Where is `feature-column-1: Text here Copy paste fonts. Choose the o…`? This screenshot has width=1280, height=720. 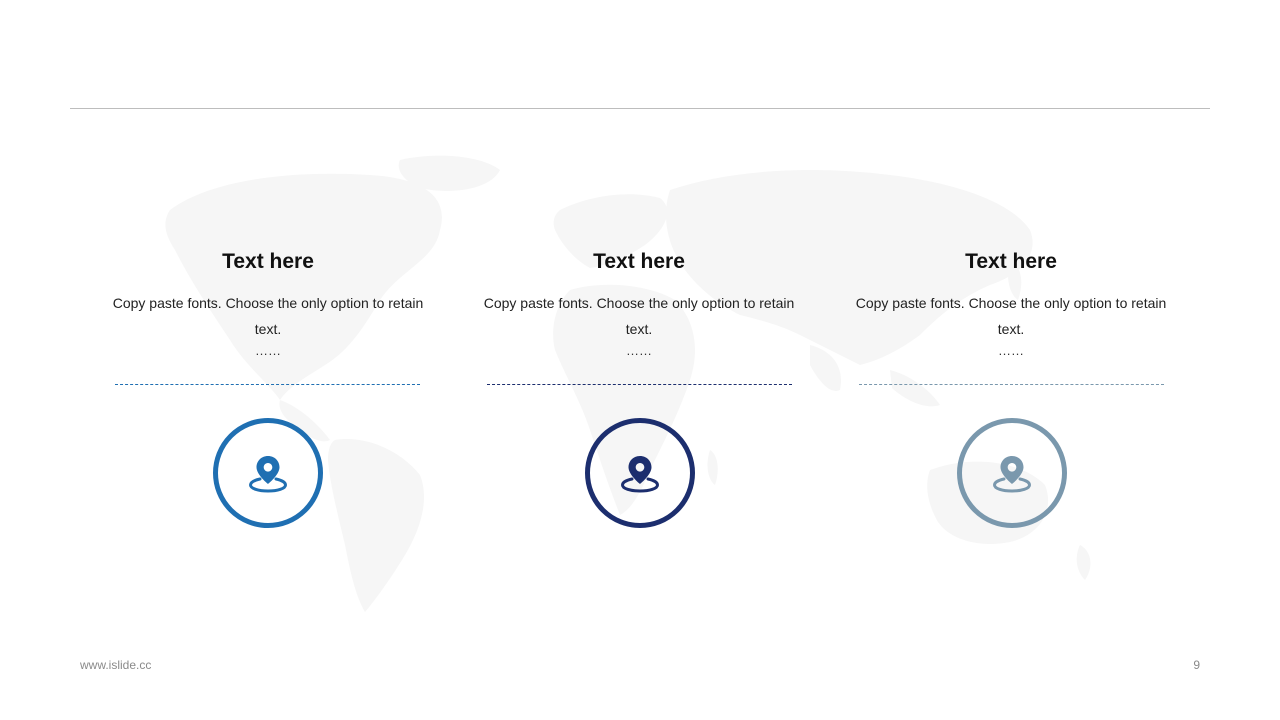 feature-column-1: Text here Copy paste fonts. Choose the o… is located at coordinates (268, 303).